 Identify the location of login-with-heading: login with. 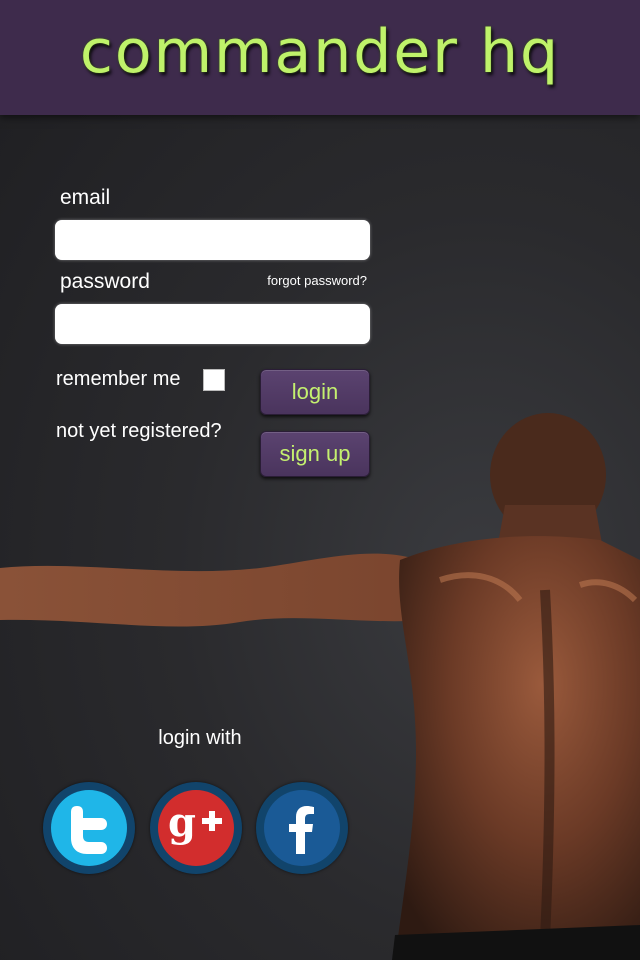
(200, 738).